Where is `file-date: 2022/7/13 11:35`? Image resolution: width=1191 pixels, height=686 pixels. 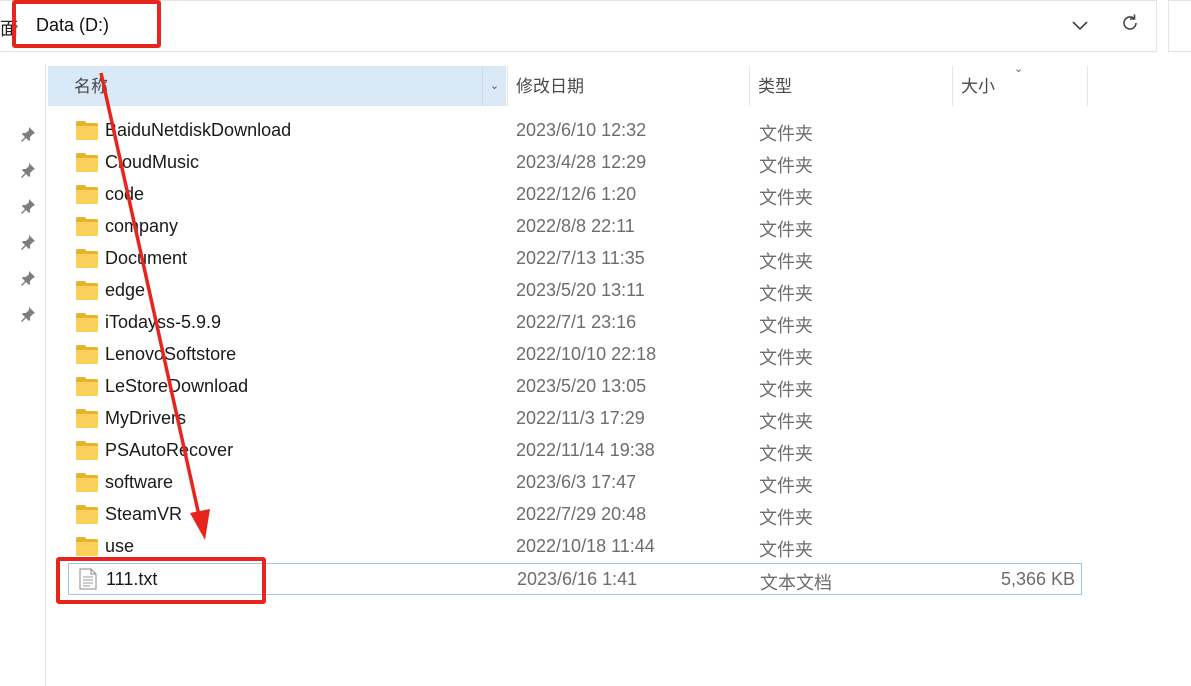 file-date: 2022/7/13 11:35 is located at coordinates (580, 258).